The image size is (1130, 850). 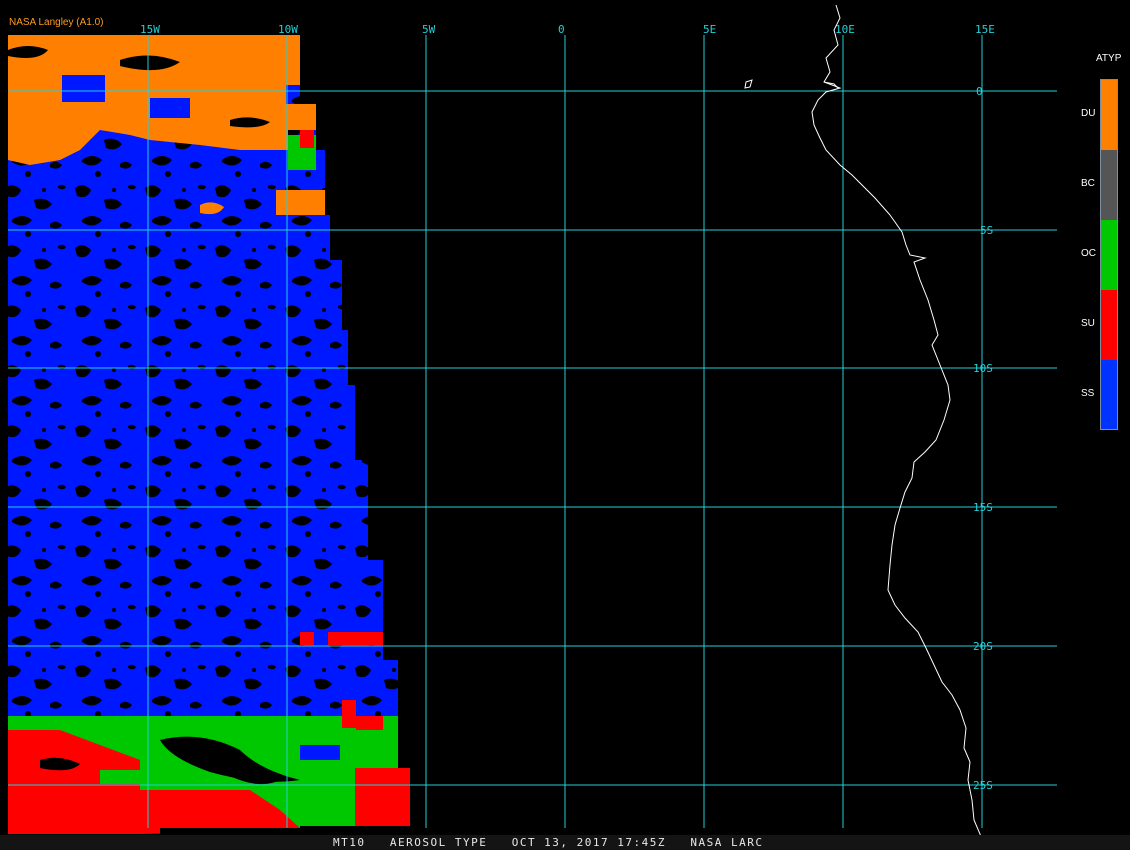 What do you see at coordinates (1088, 113) in the screenshot?
I see `legend-label-du: DU` at bounding box center [1088, 113].